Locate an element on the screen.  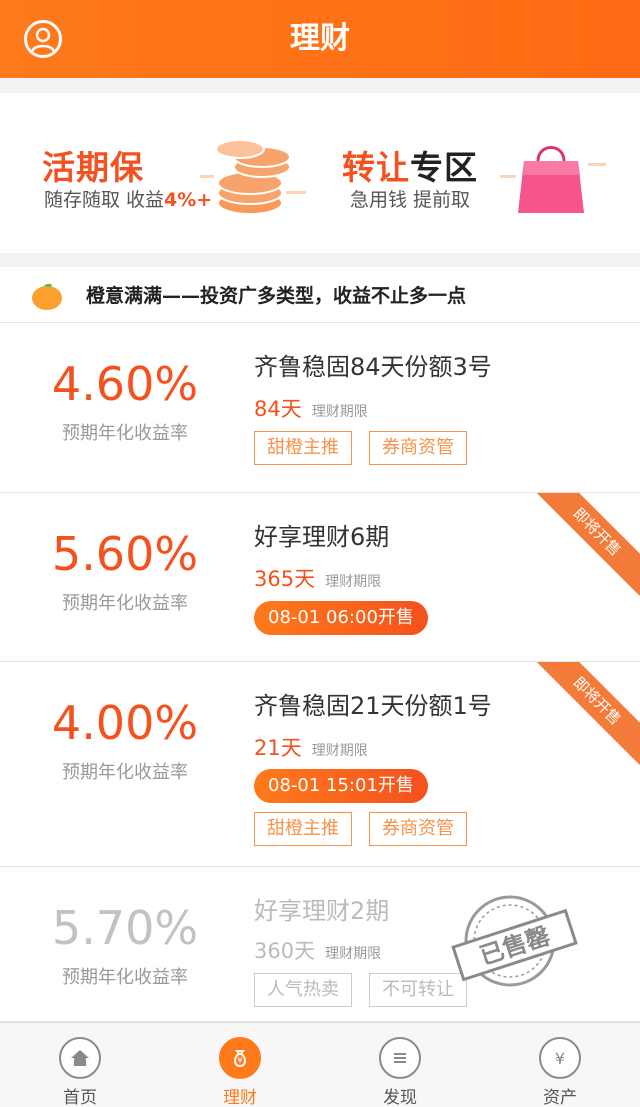
expected-rate: 5.60% is located at coordinates (125, 554).